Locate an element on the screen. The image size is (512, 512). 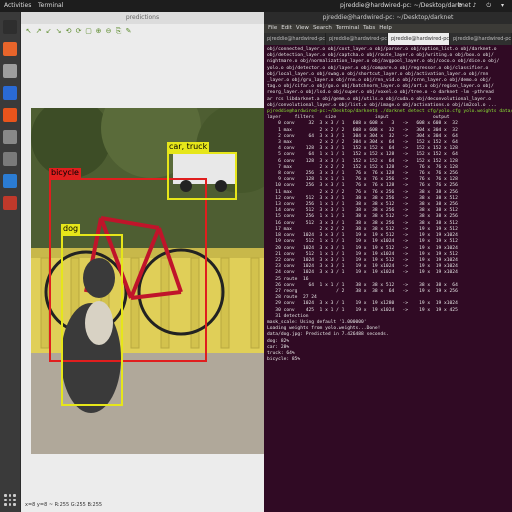
terminal-menubar: File Edit View Search Terminal Tabs Help is located at coordinates (388, 28).